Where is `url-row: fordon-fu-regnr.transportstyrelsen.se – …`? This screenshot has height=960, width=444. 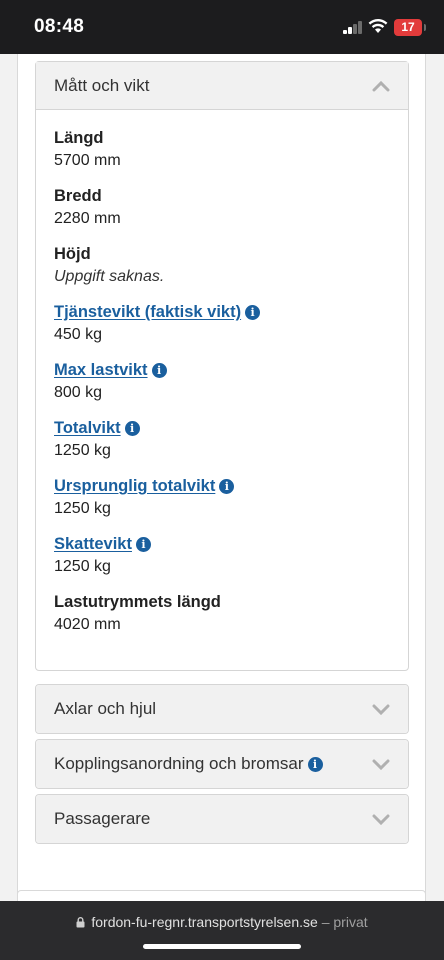 url-row: fordon-fu-regnr.transportstyrelsen.se – … is located at coordinates (222, 922).